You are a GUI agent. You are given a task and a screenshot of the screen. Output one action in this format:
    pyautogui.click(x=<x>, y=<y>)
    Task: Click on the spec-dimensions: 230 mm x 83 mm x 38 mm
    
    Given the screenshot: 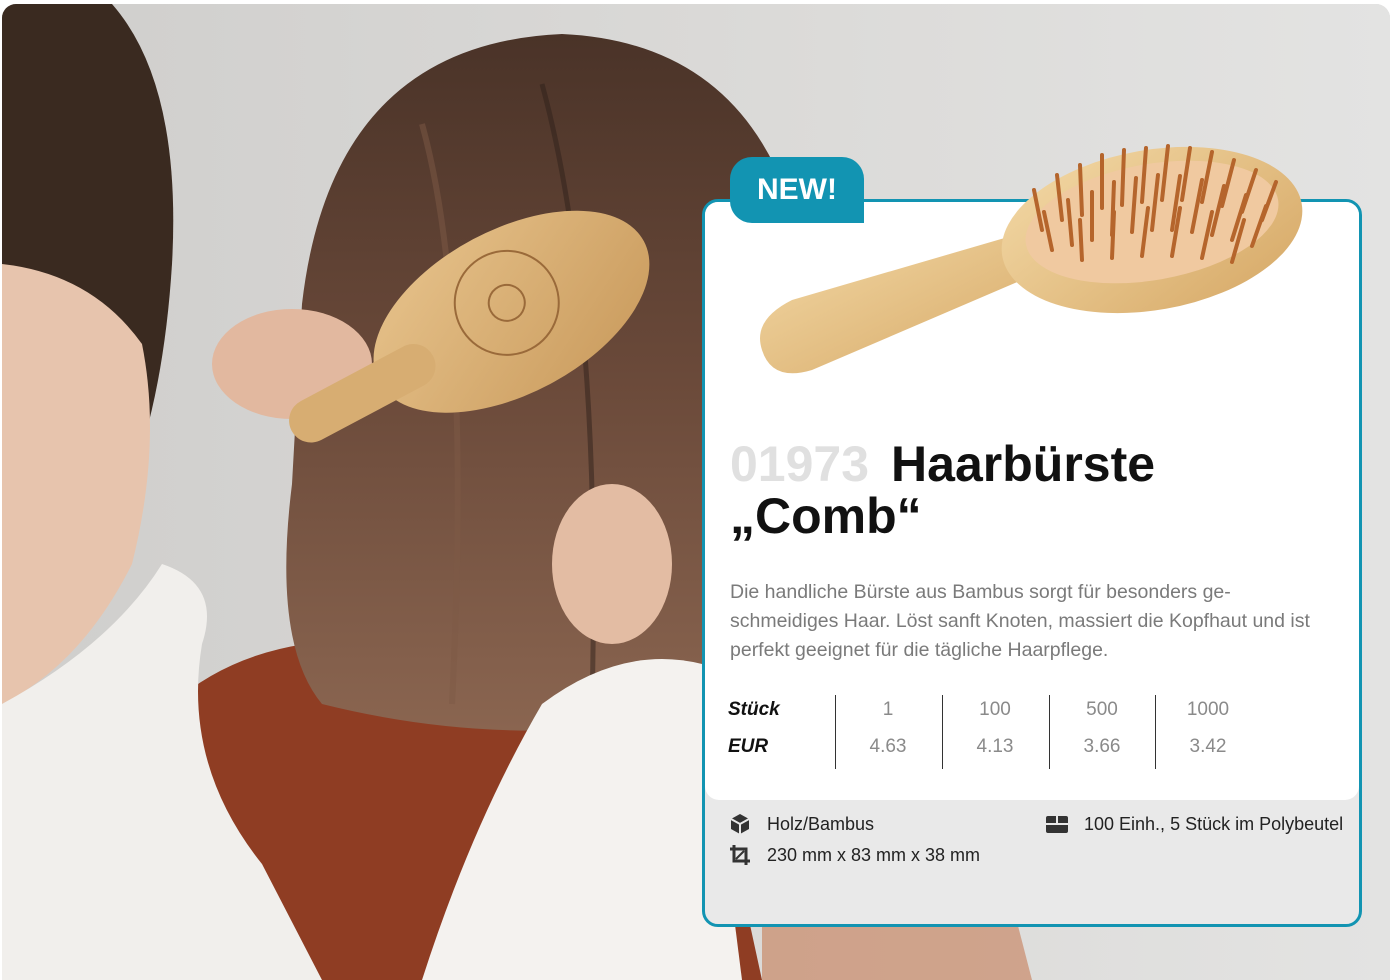 What is the action you would take?
    pyautogui.click(x=854, y=855)
    